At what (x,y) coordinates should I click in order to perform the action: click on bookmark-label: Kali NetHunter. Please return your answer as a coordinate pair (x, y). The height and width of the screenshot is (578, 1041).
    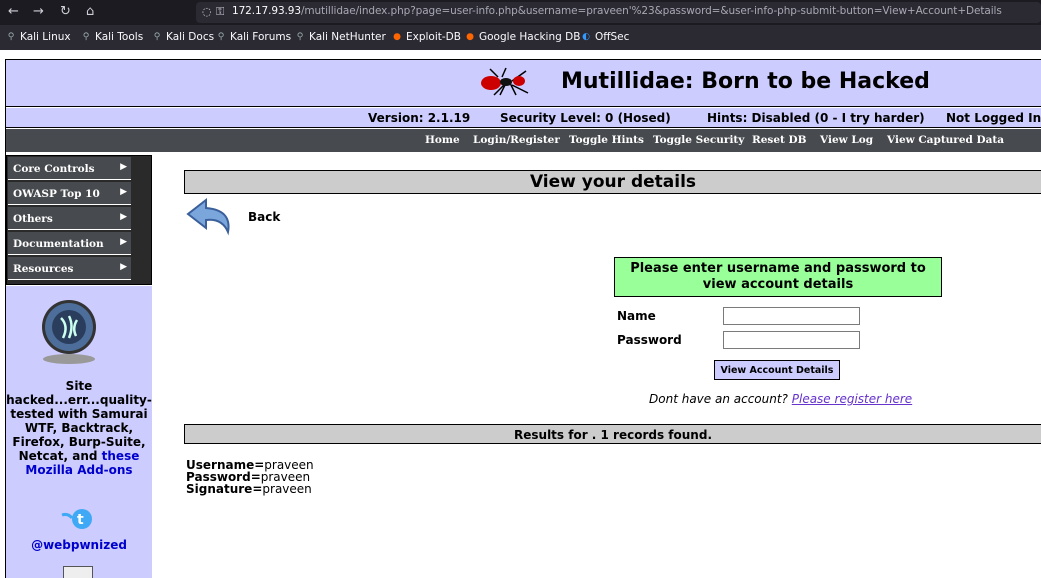
    Looking at the image, I should click on (347, 37).